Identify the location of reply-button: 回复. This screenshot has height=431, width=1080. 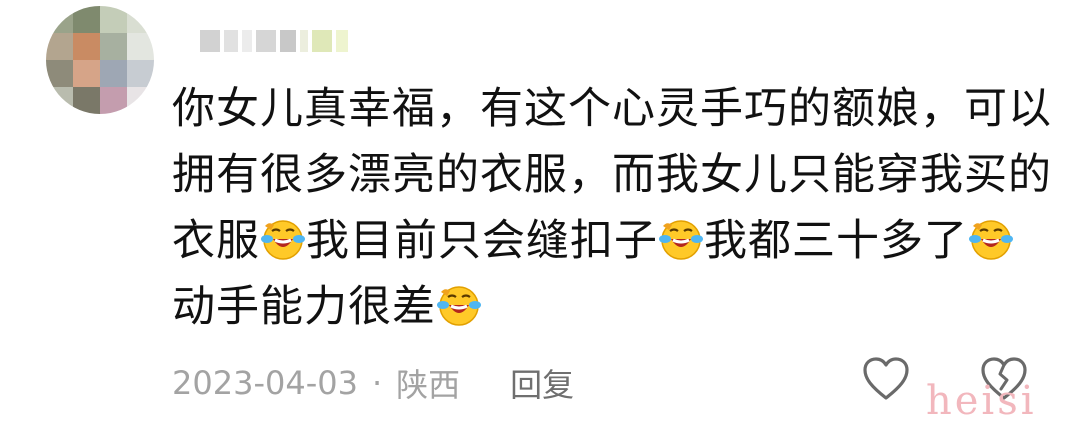
(542, 383).